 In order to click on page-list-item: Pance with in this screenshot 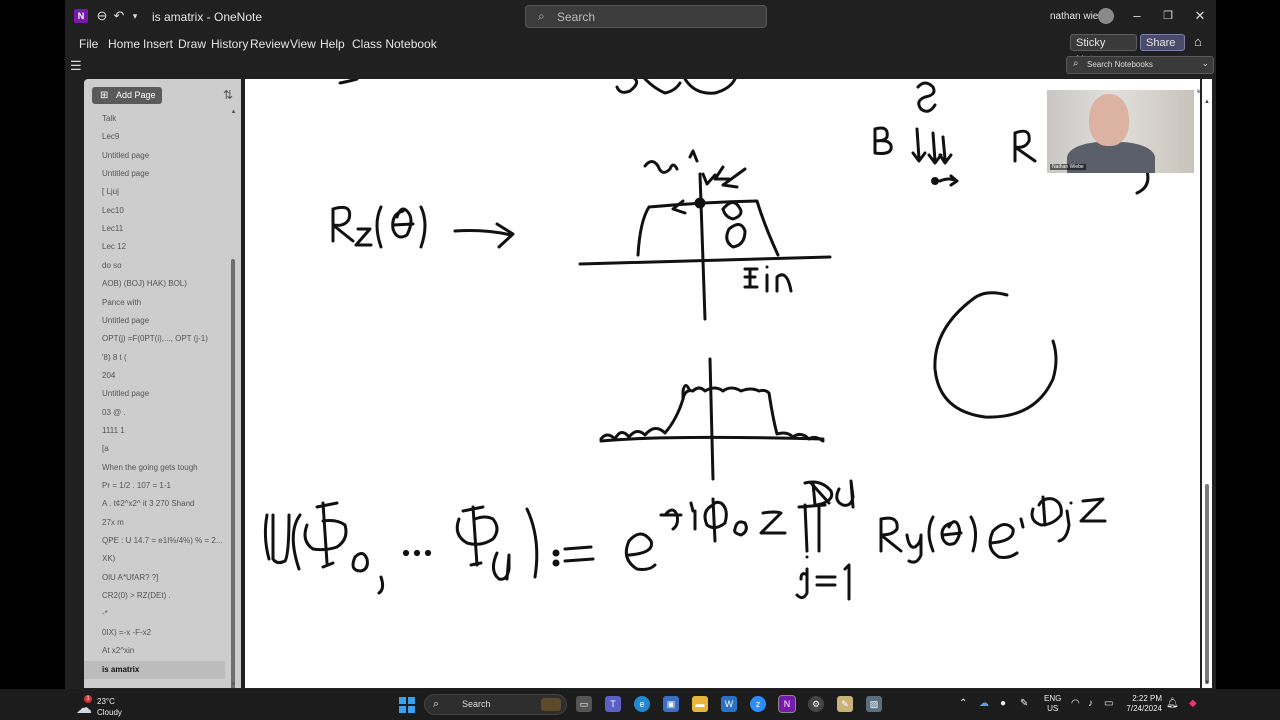, I will do `click(154, 303)`.